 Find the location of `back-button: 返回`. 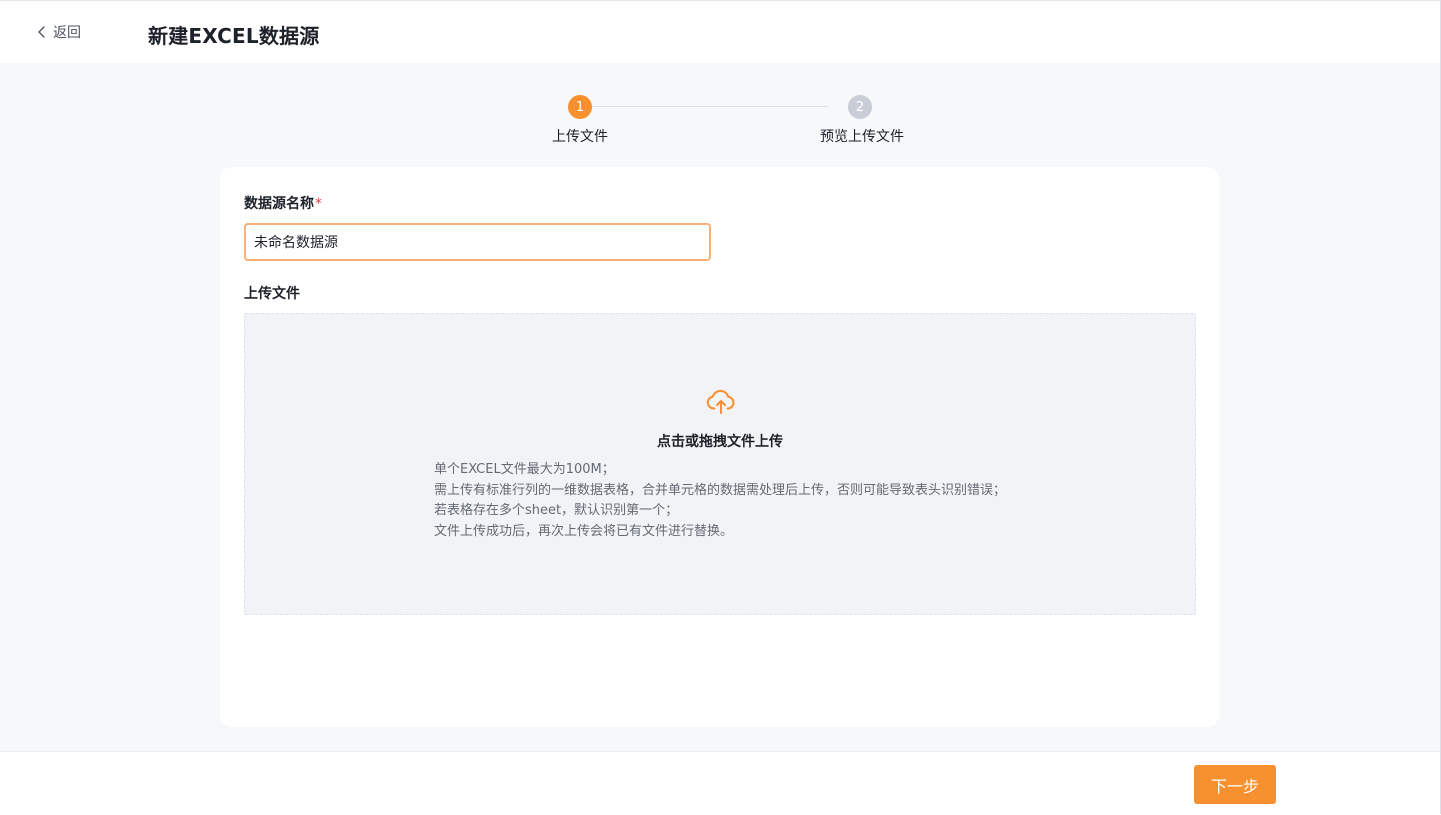

back-button: 返回 is located at coordinates (59, 32).